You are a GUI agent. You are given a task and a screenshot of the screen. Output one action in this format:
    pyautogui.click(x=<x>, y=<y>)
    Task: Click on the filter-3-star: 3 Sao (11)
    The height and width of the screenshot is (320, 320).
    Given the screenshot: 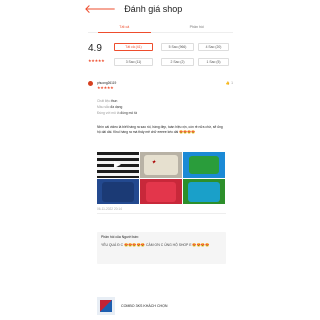 What is the action you would take?
    pyautogui.click(x=133, y=62)
    